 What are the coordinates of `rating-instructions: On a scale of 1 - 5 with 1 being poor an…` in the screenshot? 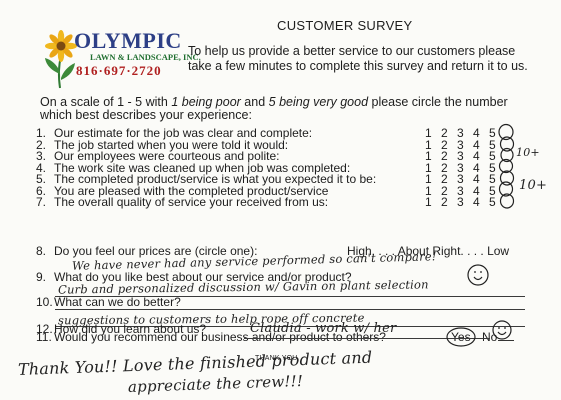 It's located at (275, 109).